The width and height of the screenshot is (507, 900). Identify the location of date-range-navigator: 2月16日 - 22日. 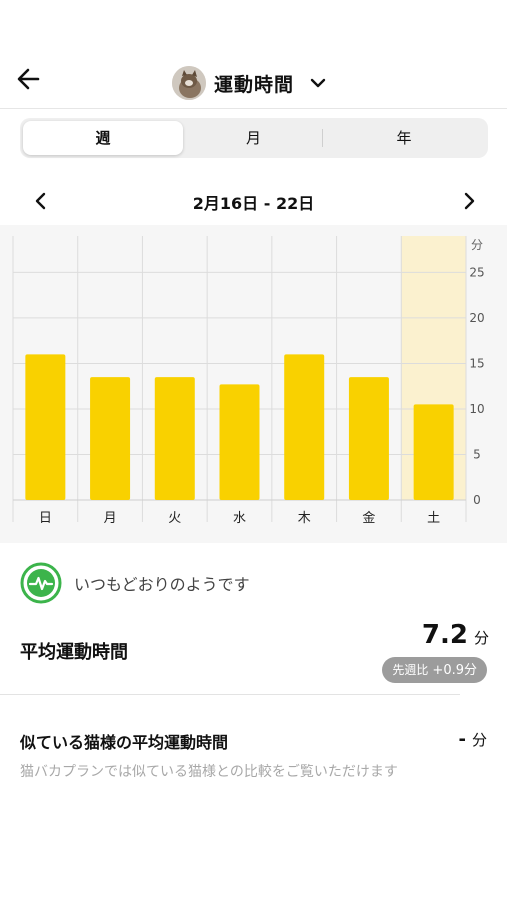
(253, 201).